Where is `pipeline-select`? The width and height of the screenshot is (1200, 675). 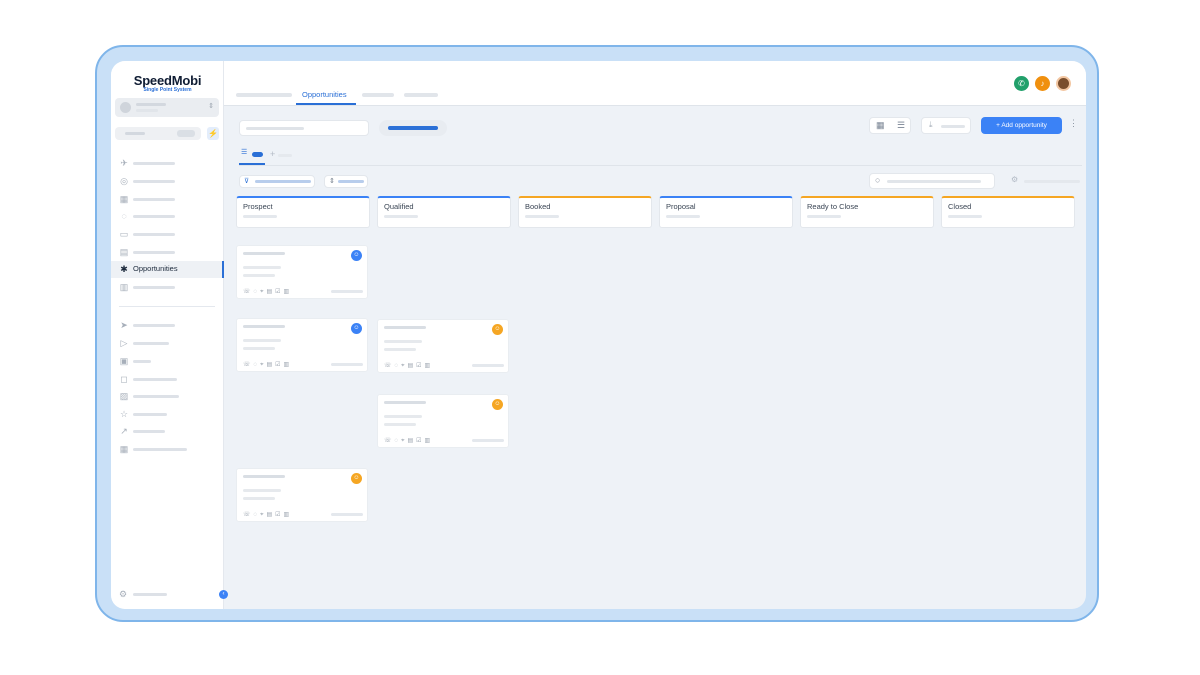 pipeline-select is located at coordinates (304, 128).